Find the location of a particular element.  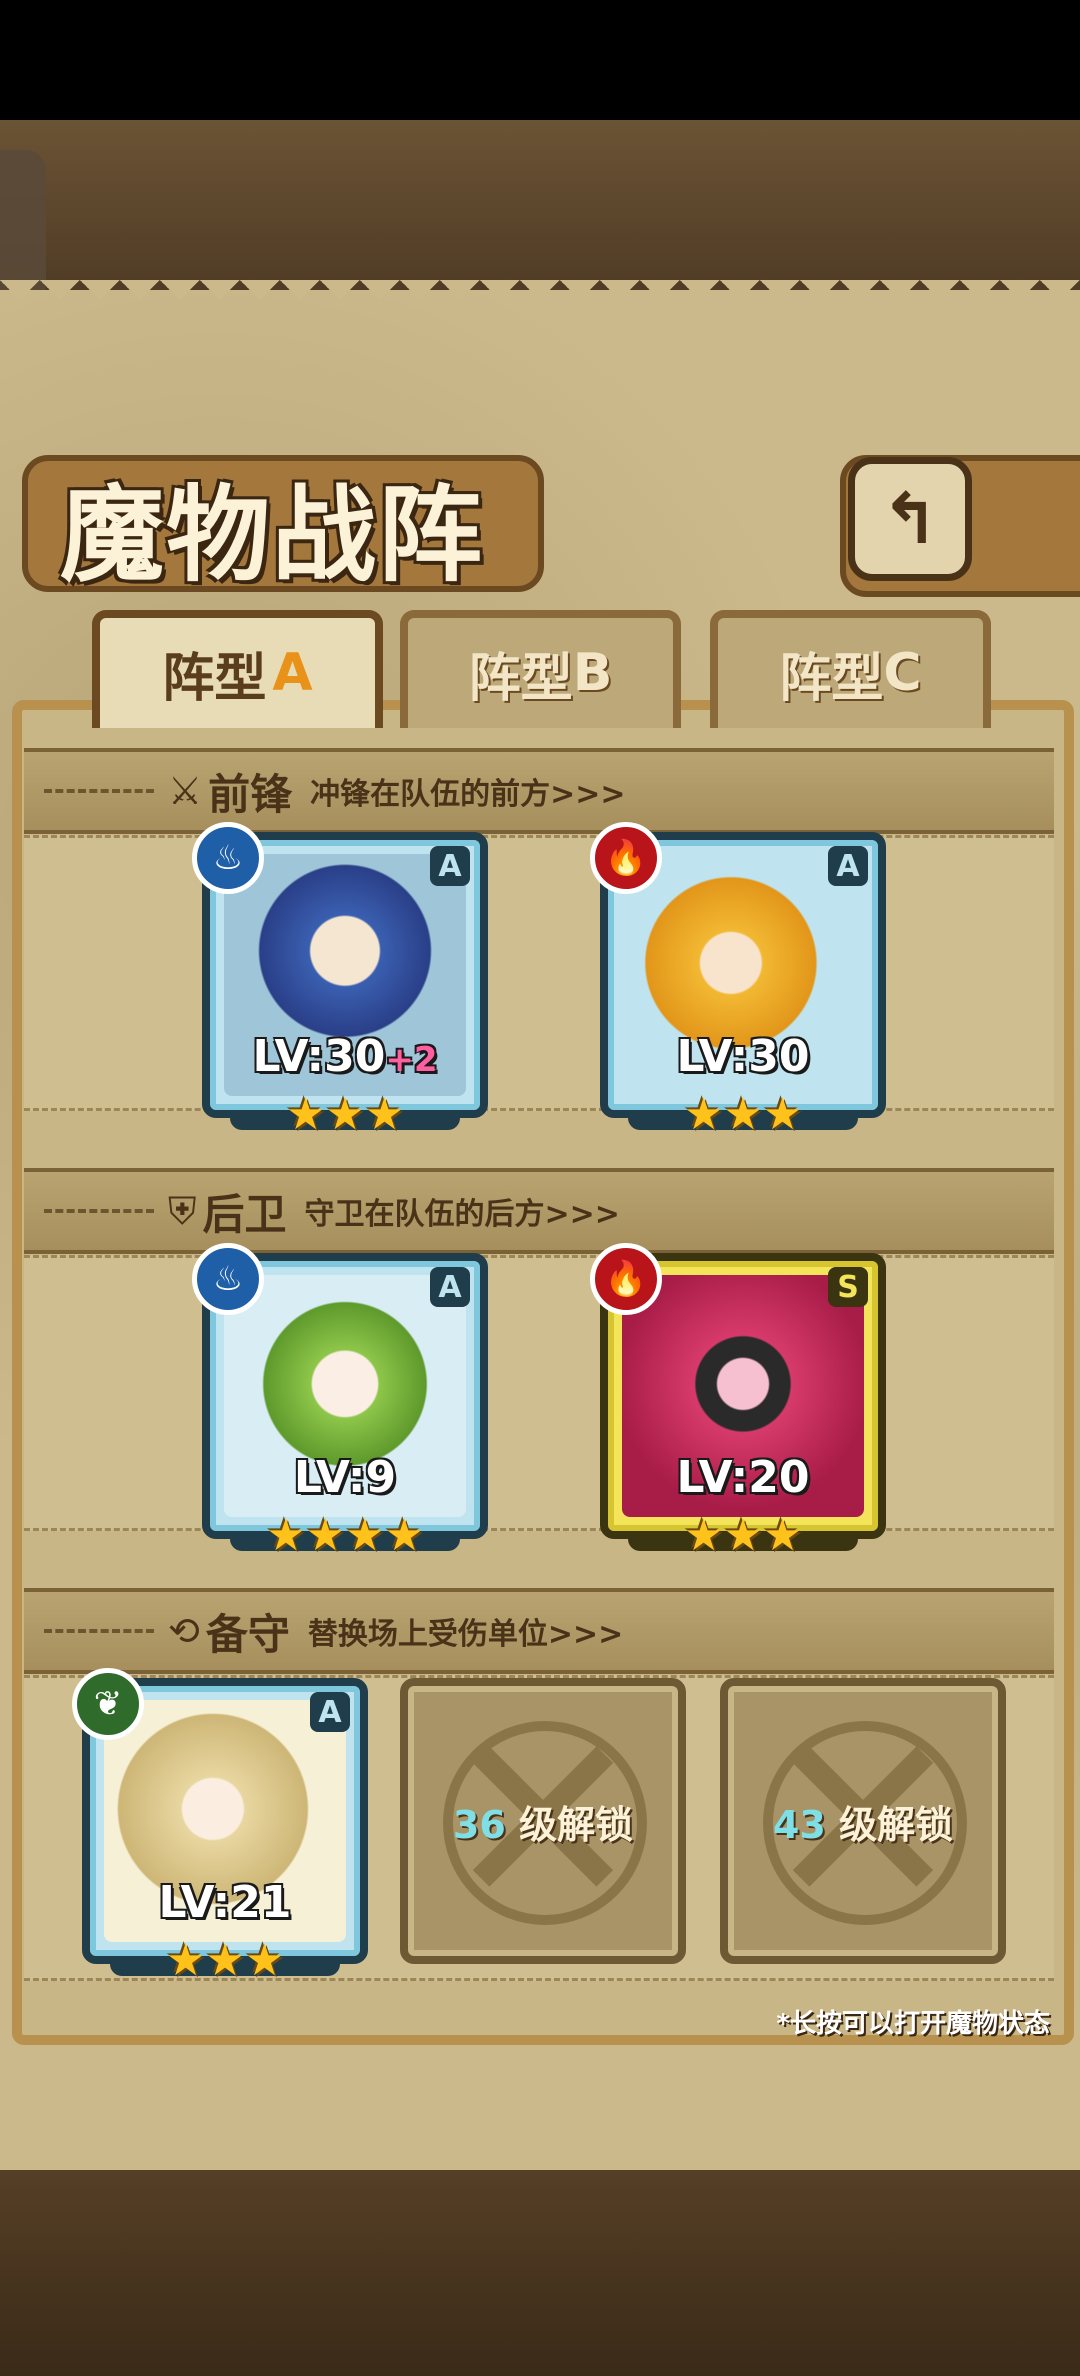

locked-slot: ✕ 36 级解锁 is located at coordinates (543, 1821).